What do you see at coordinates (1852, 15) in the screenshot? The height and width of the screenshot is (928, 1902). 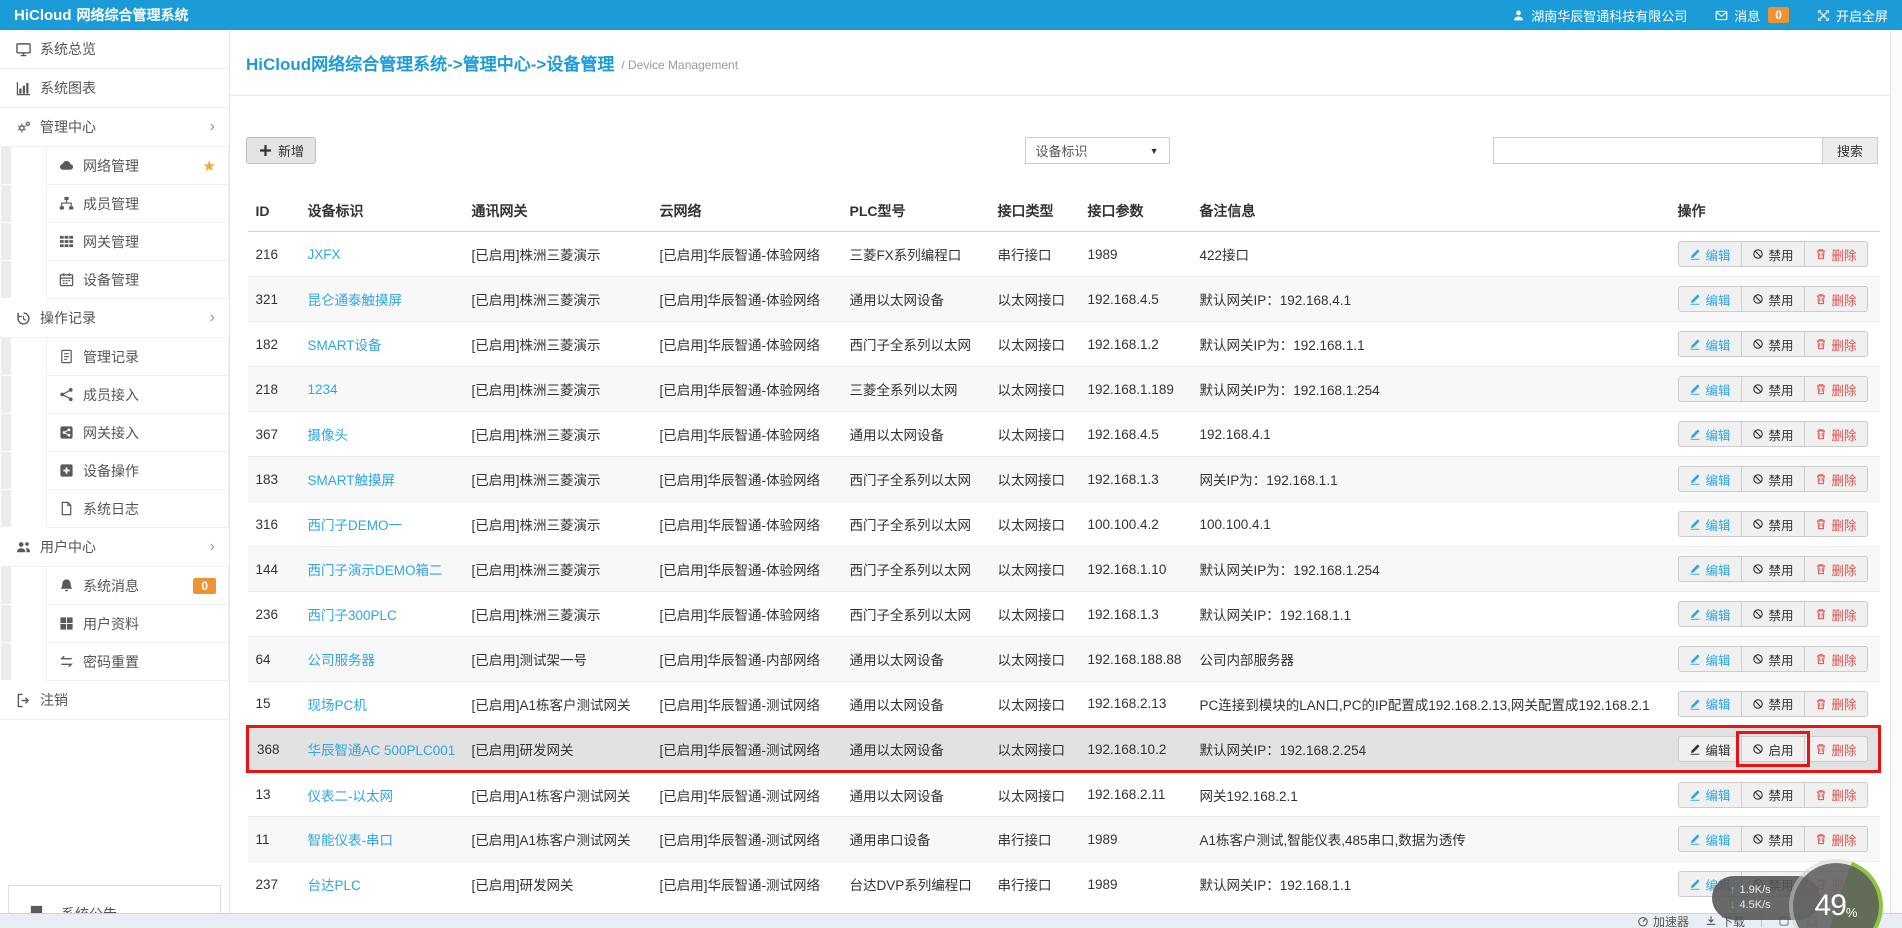 I see `fullscreen-toggle: 开启全屏` at bounding box center [1852, 15].